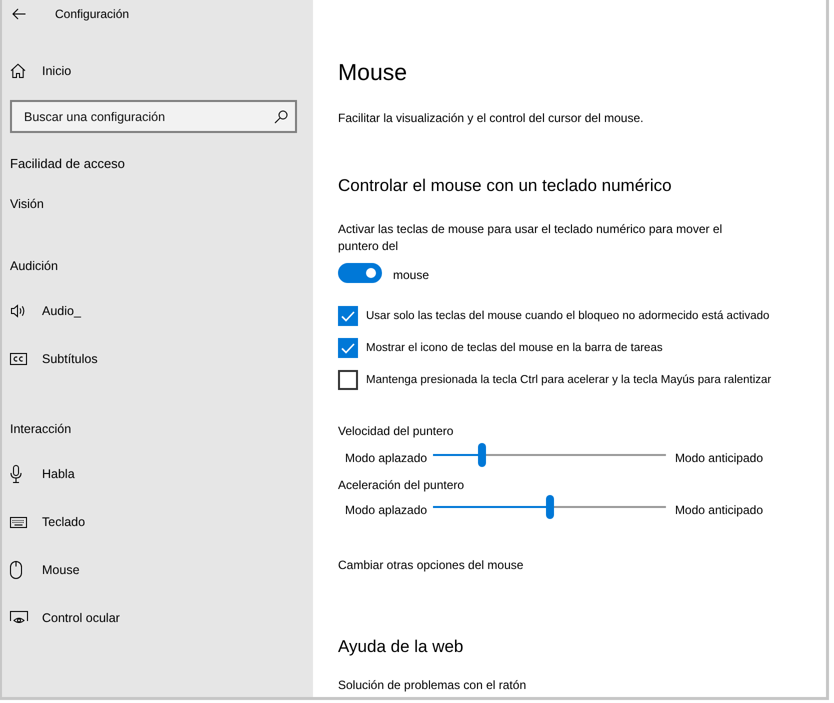  Describe the element at coordinates (67, 164) in the screenshot. I see `section-title: Facilidad de acceso` at that location.